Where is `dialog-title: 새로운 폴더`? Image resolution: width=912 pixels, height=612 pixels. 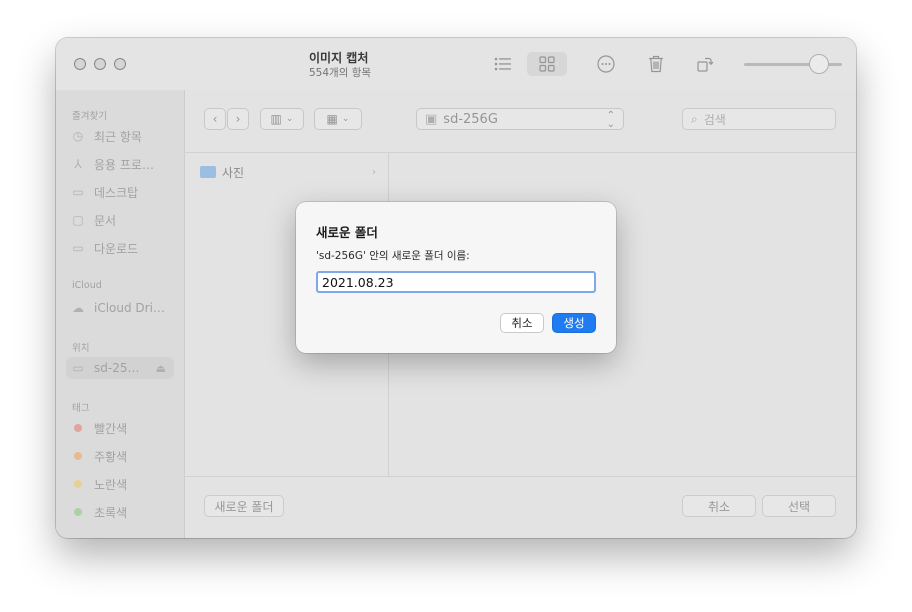
dialog-title: 새로운 폴더 is located at coordinates (347, 232).